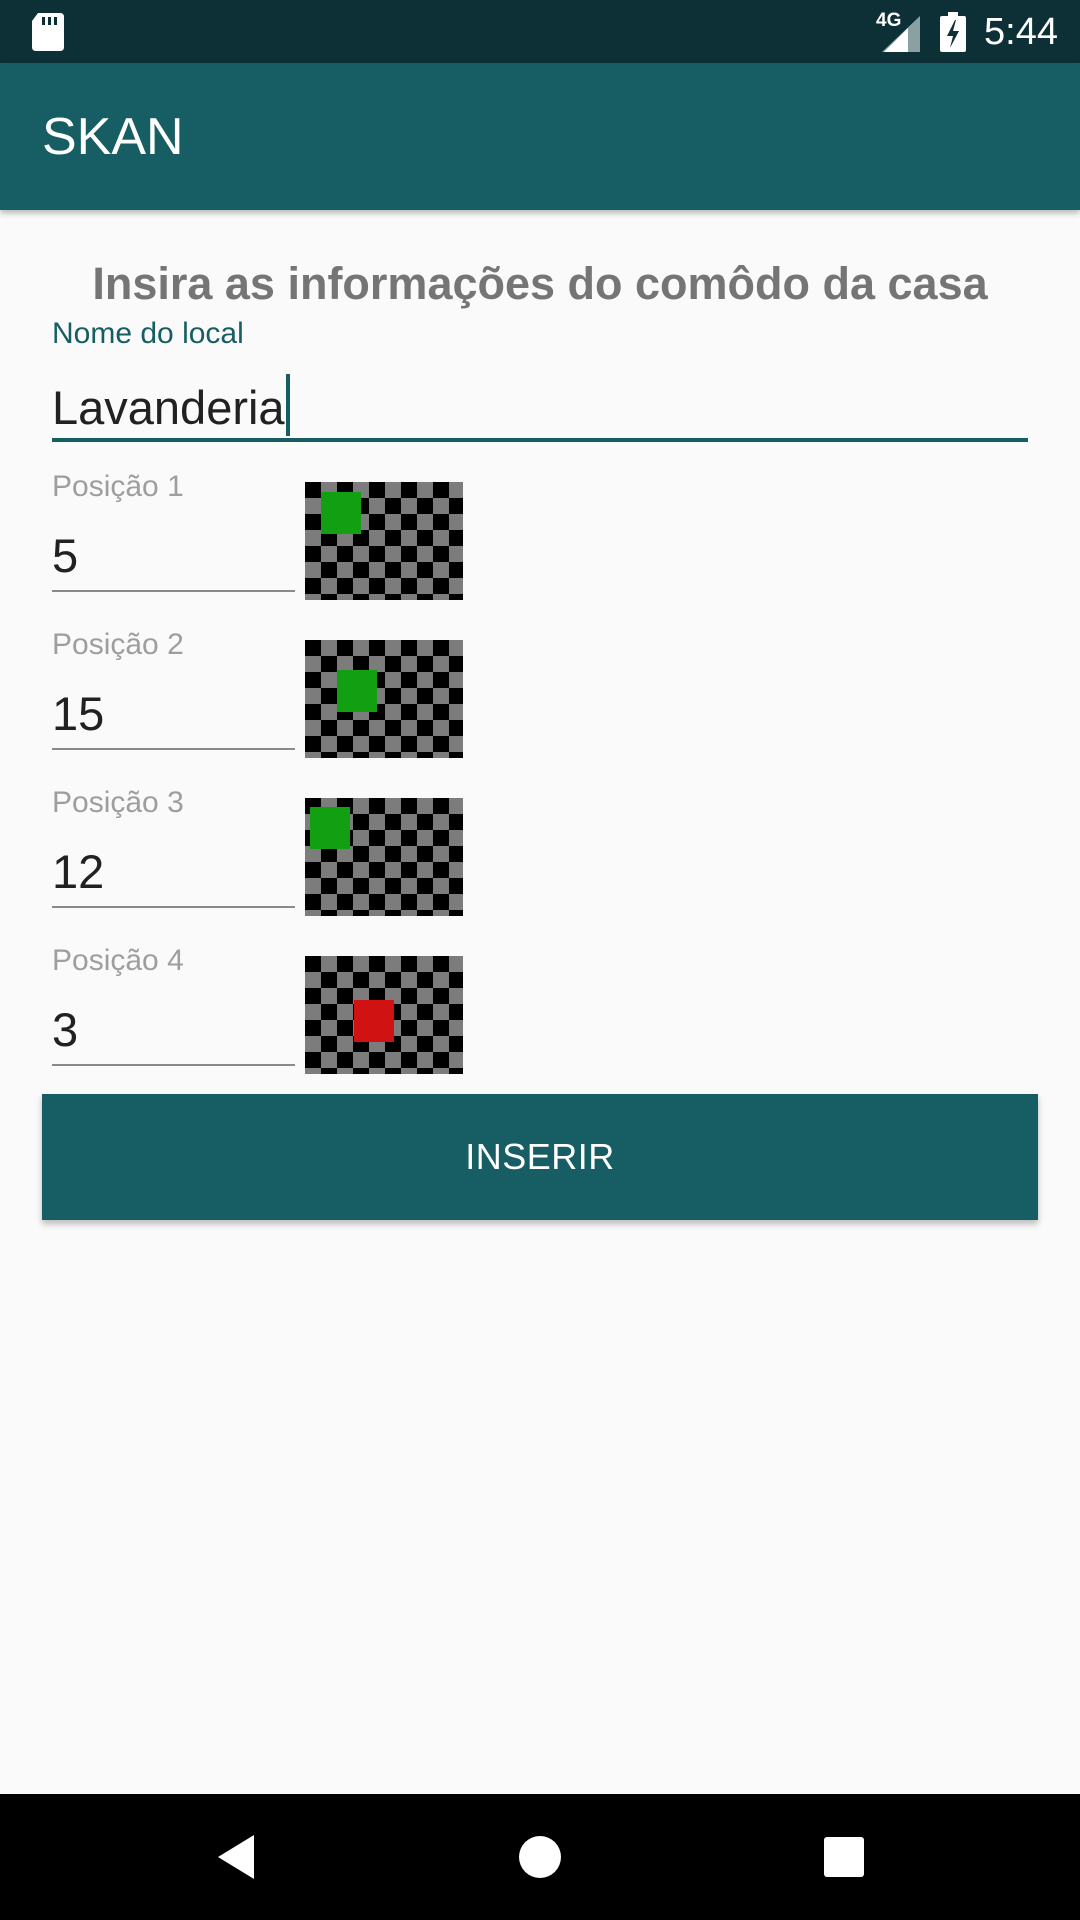  I want to click on position-4-underline, so click(173, 1065).